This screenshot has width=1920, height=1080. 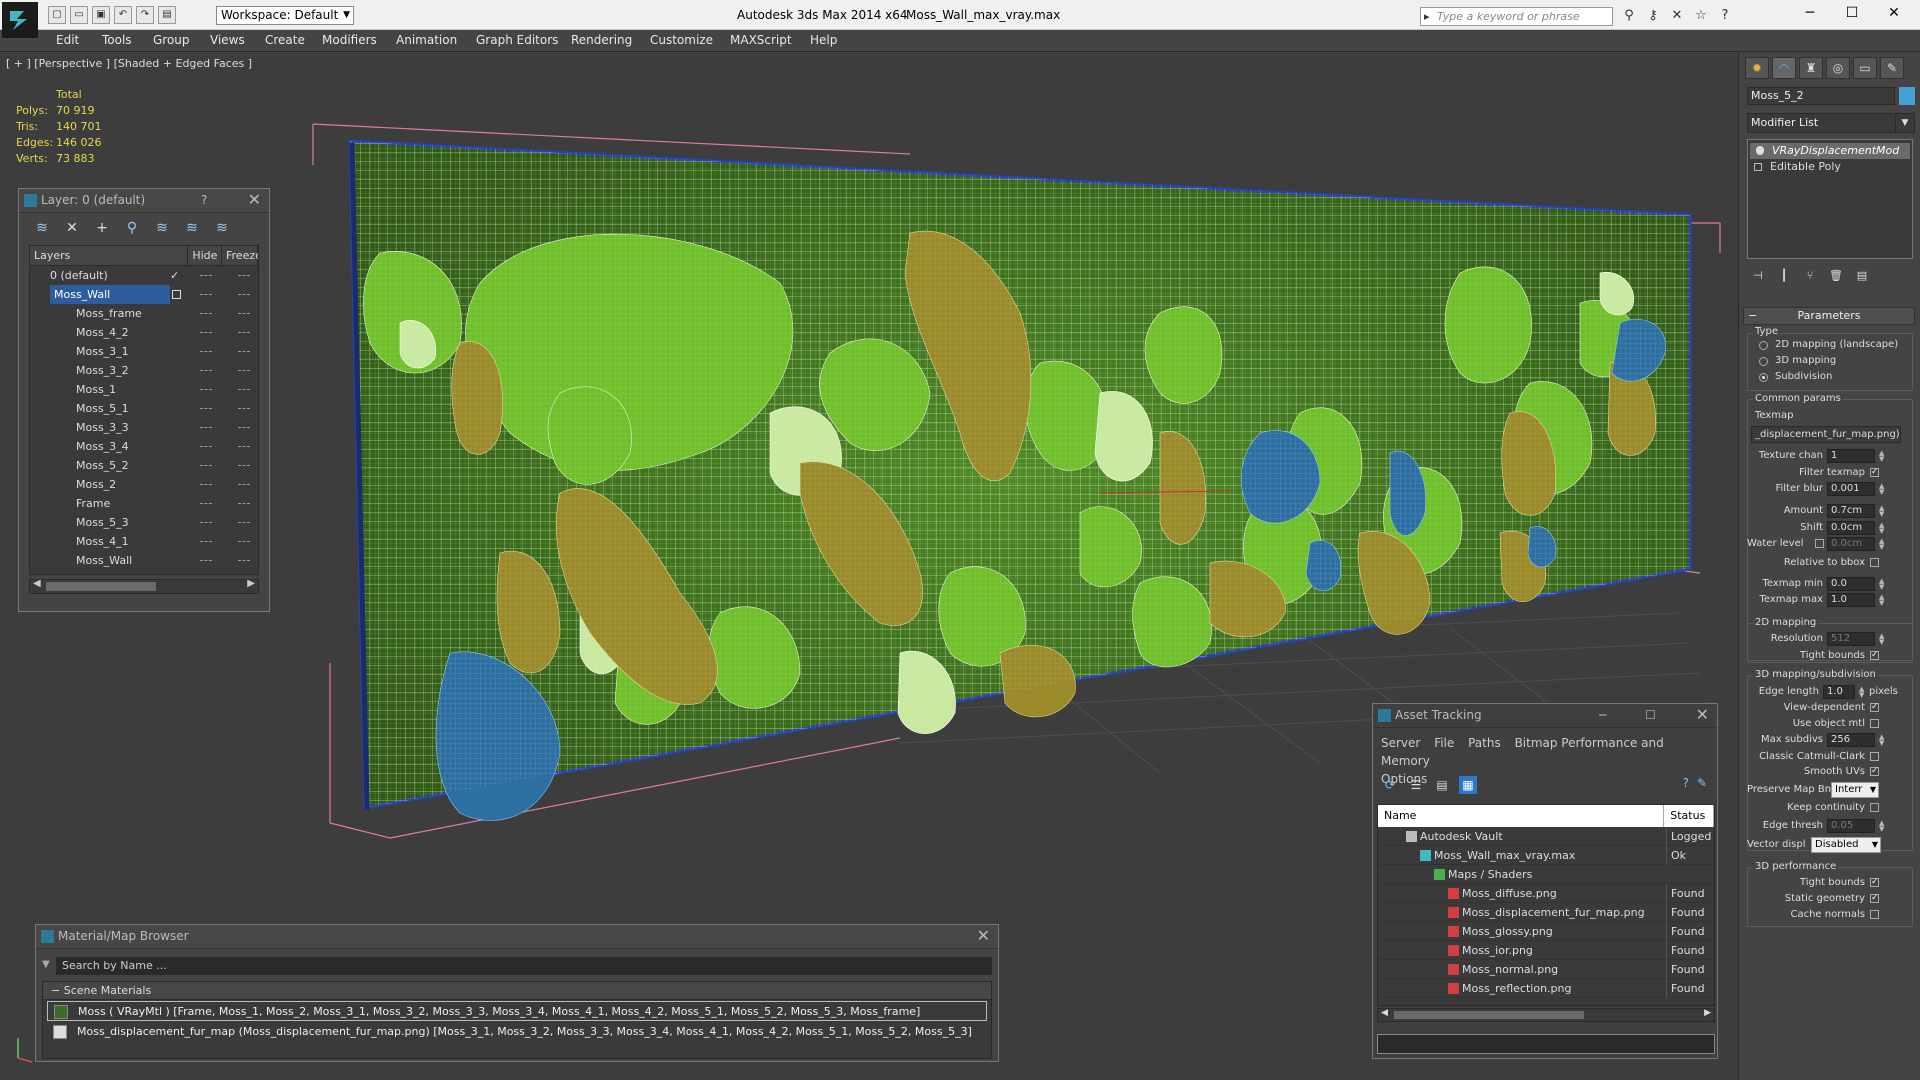 What do you see at coordinates (1760, 150) in the screenshot?
I see `lightbulb-icon` at bounding box center [1760, 150].